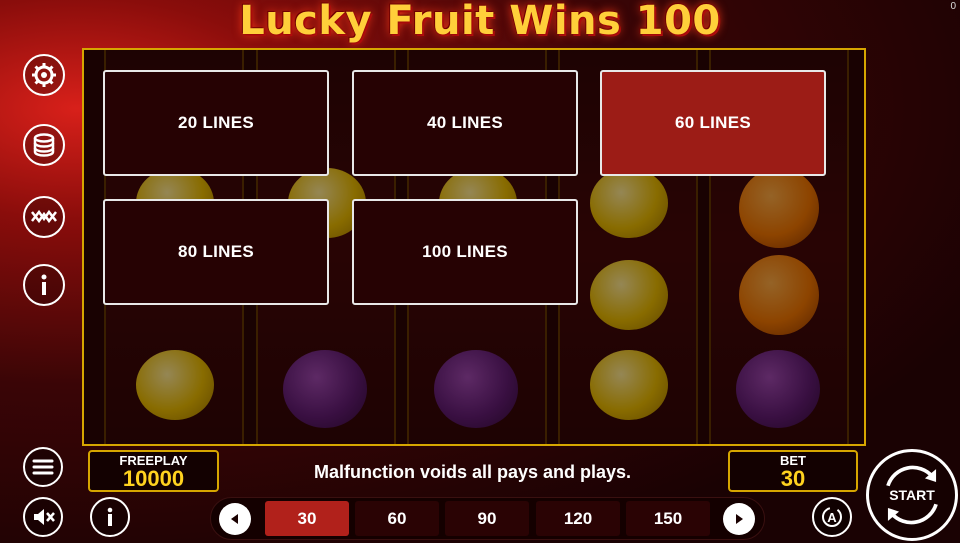  I want to click on bet-option-150: 150, so click(668, 518).